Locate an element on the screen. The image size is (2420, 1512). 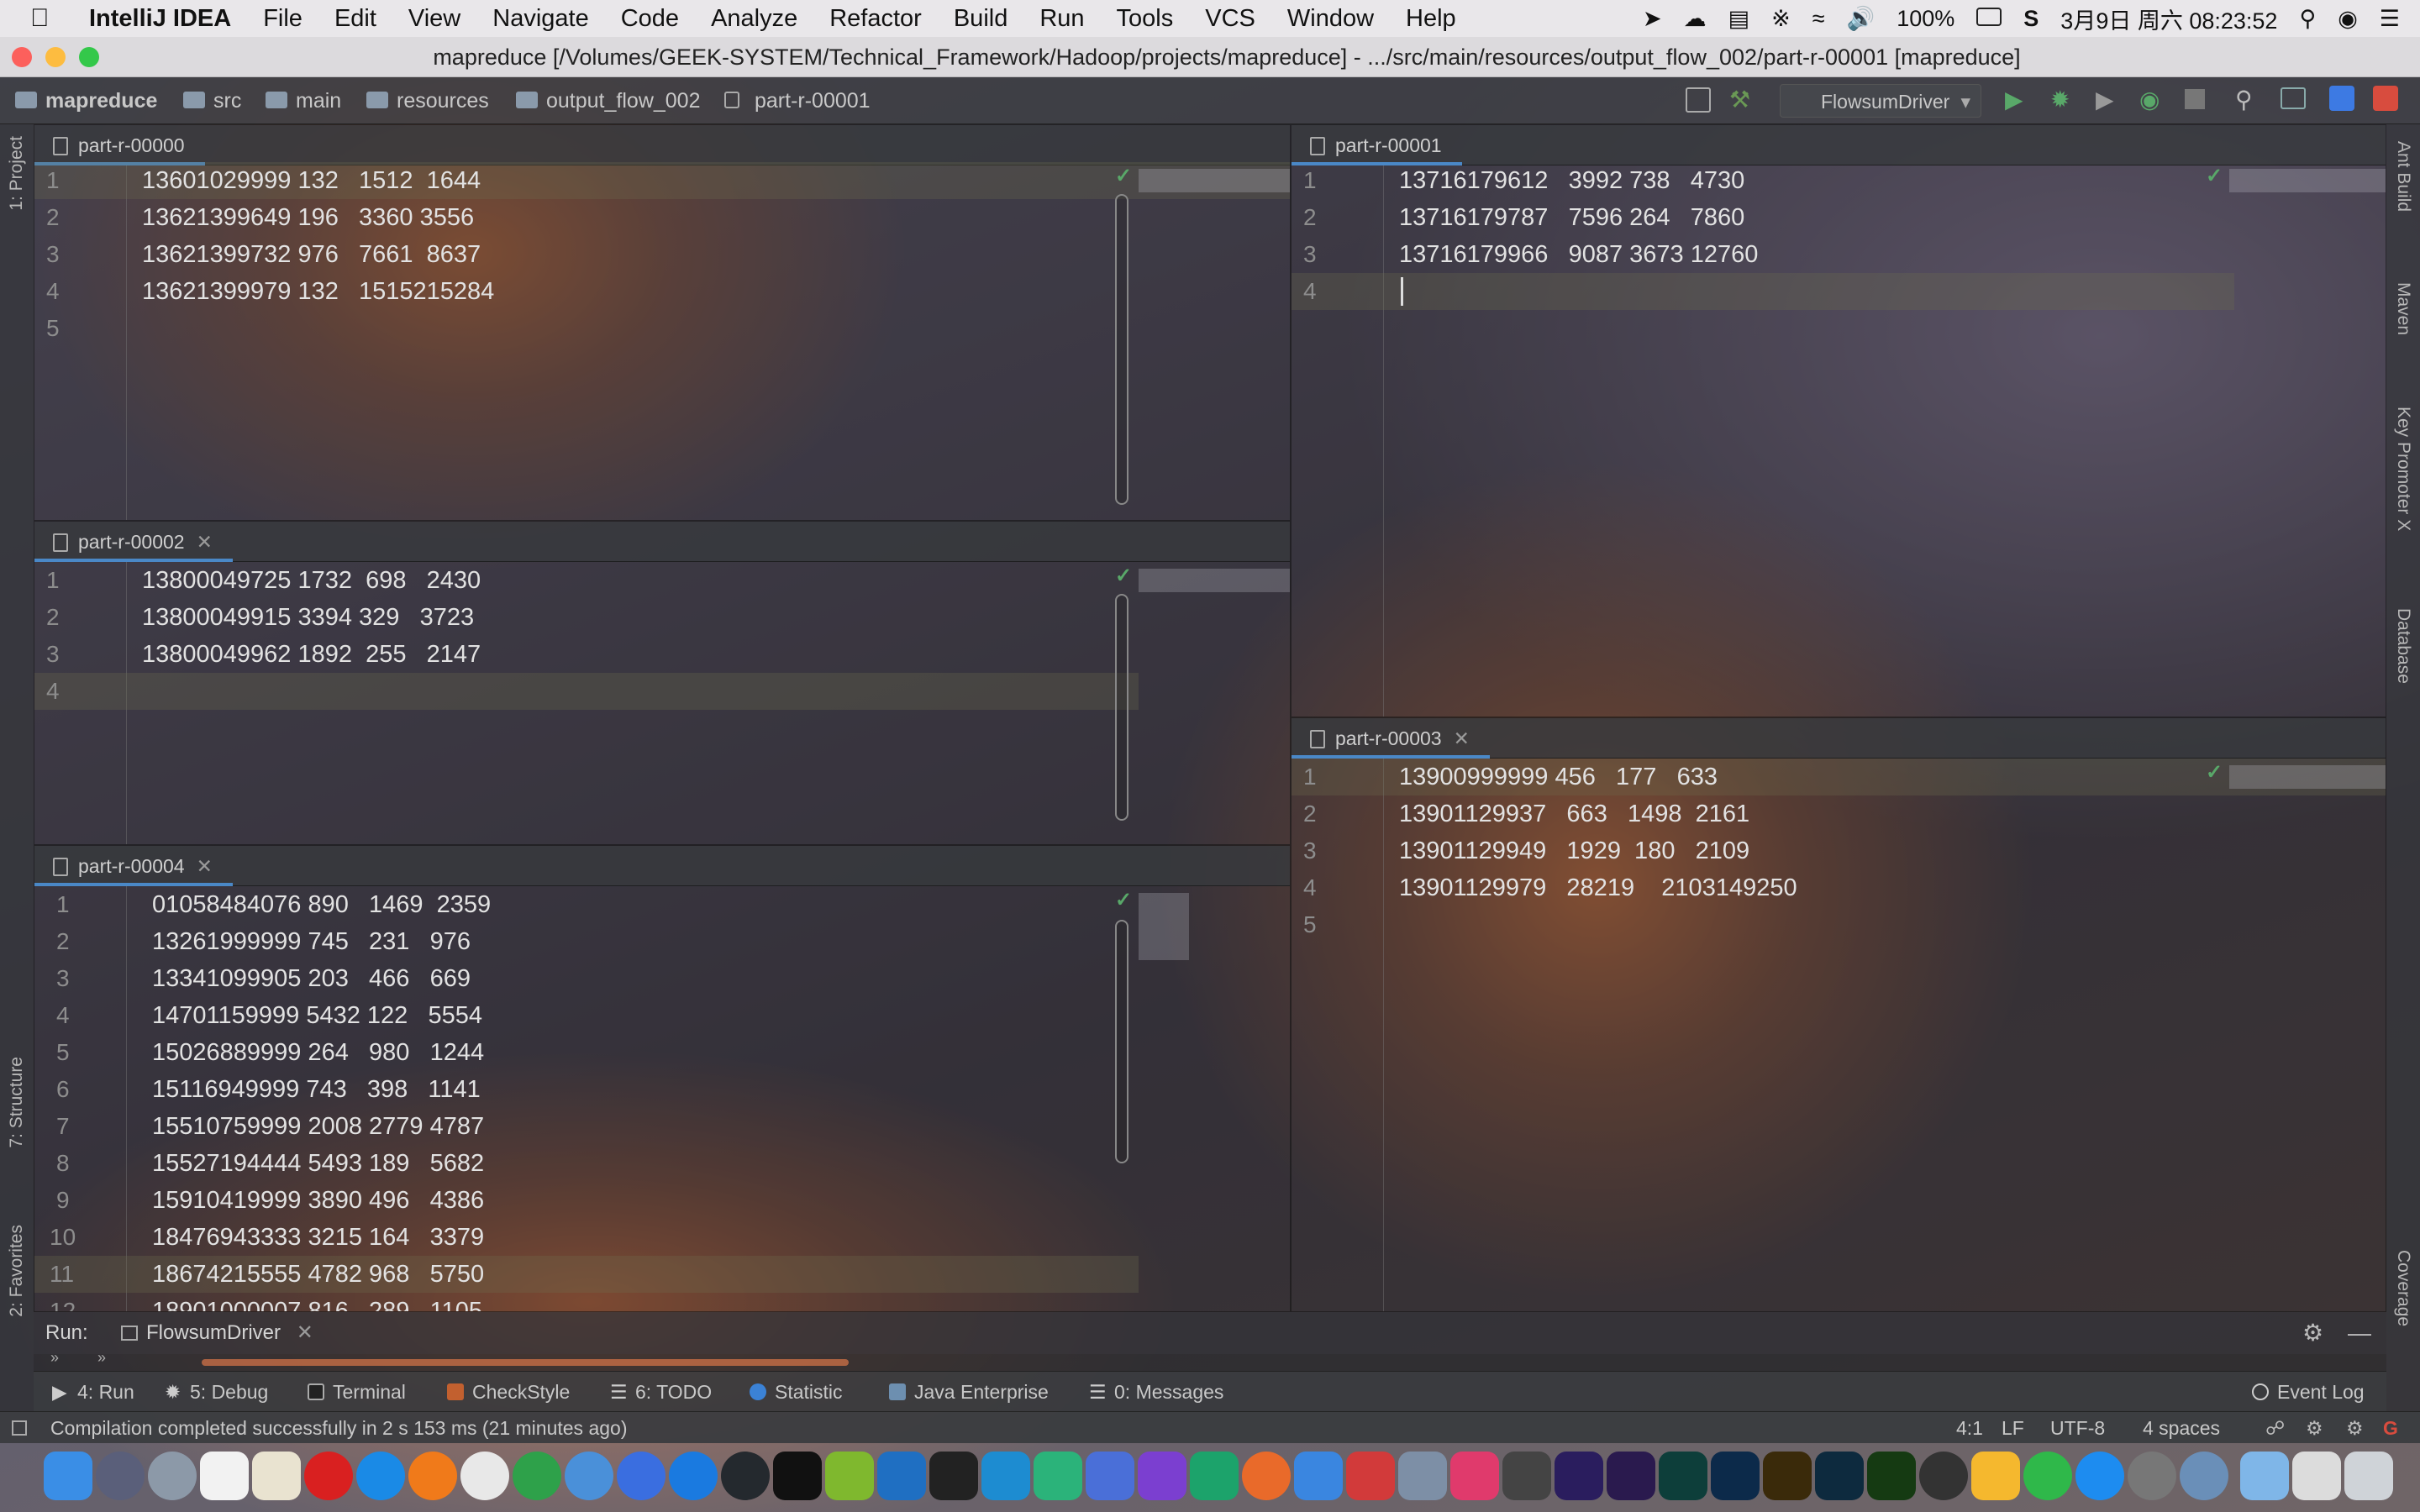
line-separator: LF is located at coordinates (2013, 1428).